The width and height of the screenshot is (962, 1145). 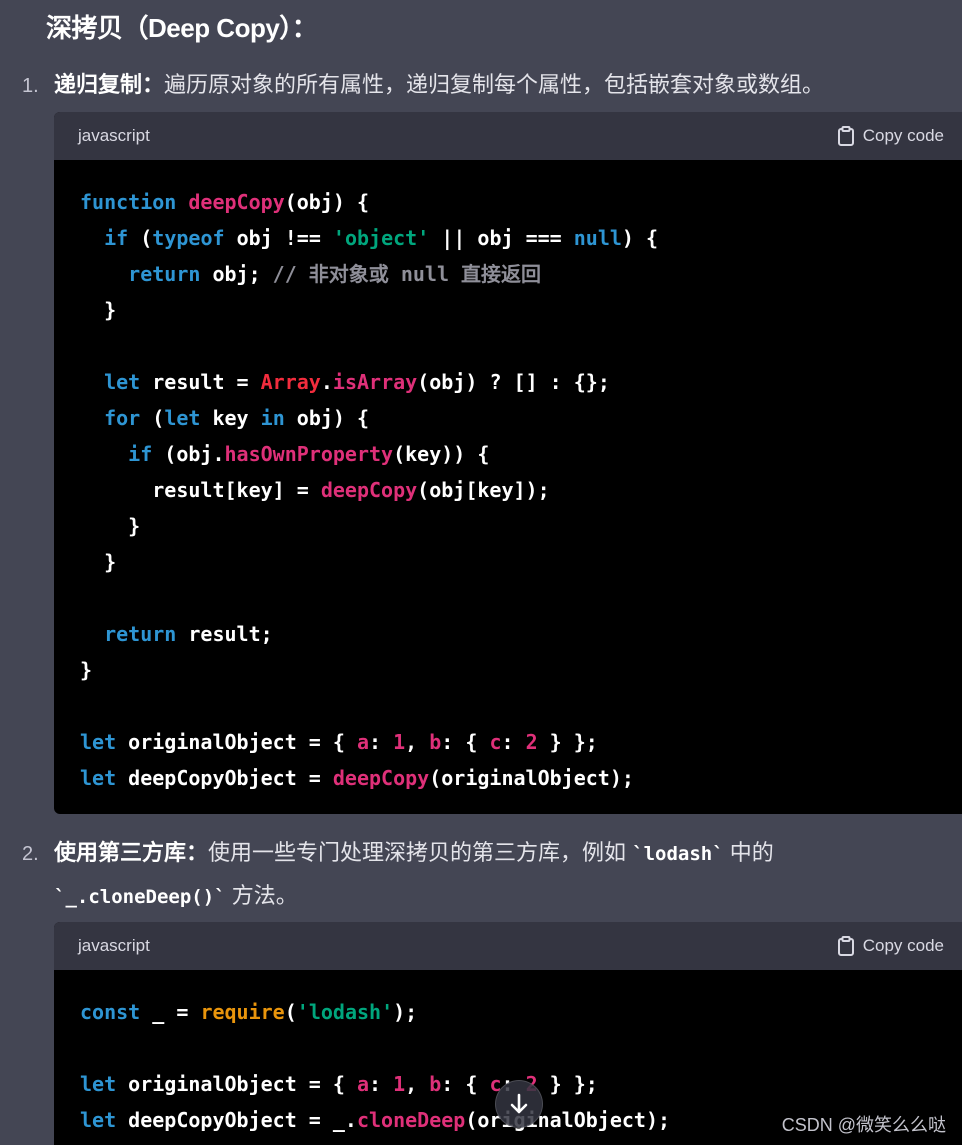 I want to click on section-heading: 深拷贝（Deep Copy）：, so click(x=182, y=28).